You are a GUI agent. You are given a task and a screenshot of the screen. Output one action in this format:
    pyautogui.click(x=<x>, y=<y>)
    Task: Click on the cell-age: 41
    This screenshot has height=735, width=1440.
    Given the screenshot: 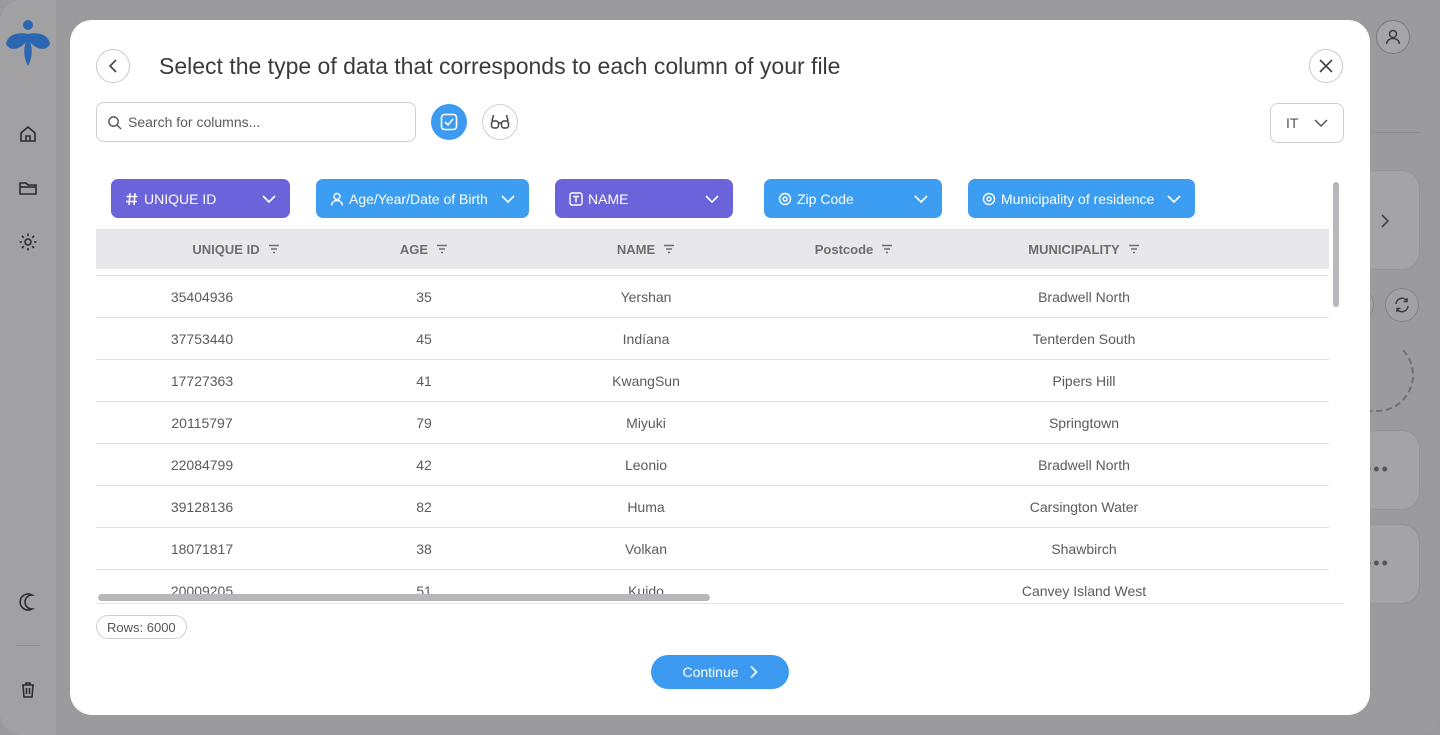 What is the action you would take?
    pyautogui.click(x=424, y=381)
    